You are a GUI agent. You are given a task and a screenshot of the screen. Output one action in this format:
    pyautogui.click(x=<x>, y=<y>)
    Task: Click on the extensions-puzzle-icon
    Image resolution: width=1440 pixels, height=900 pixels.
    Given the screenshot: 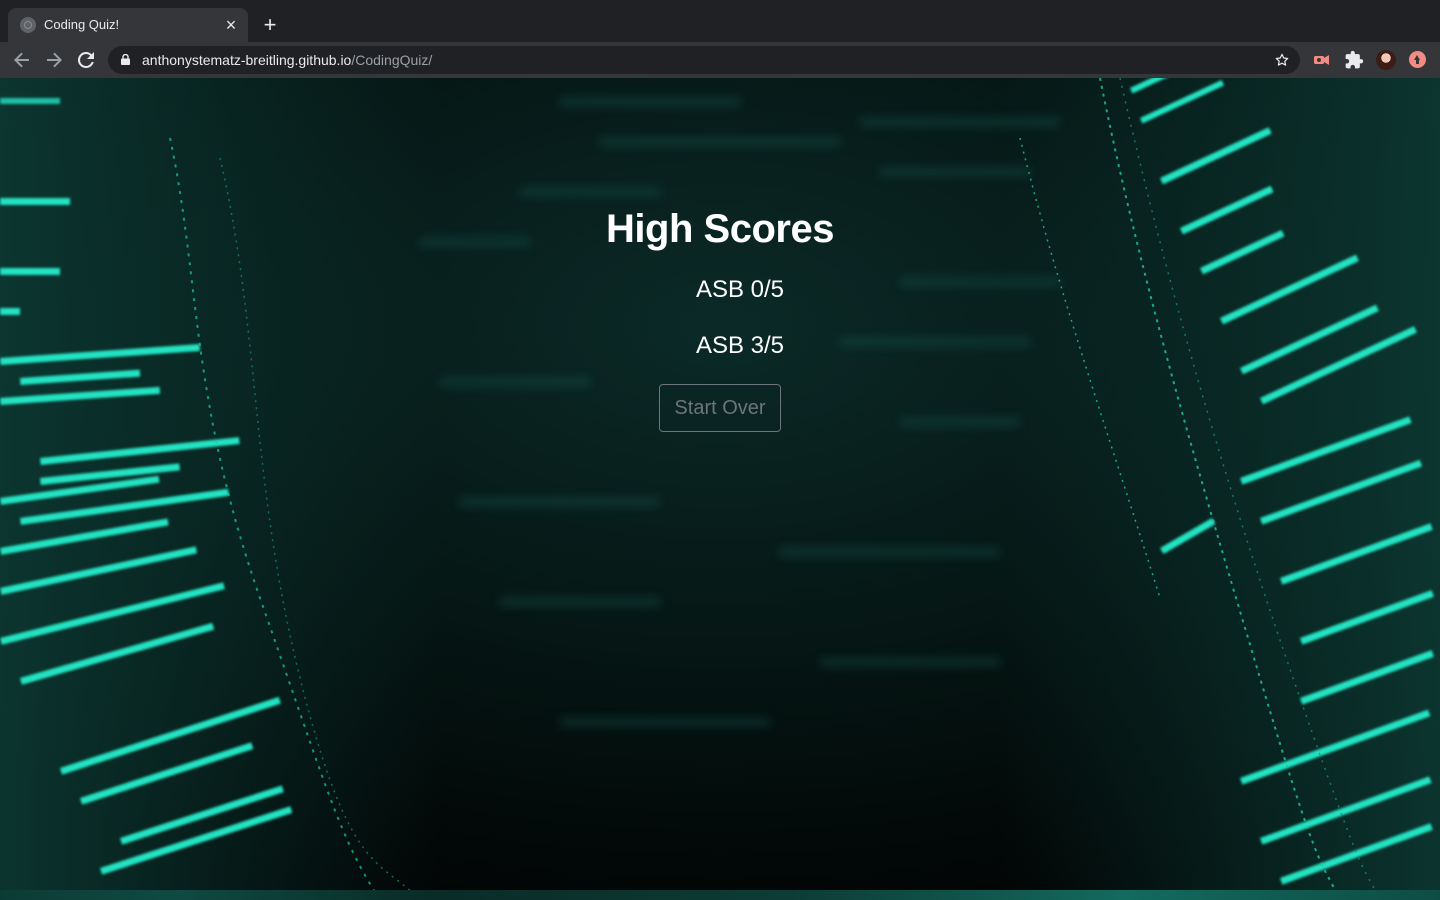 What is the action you would take?
    pyautogui.click(x=1354, y=60)
    